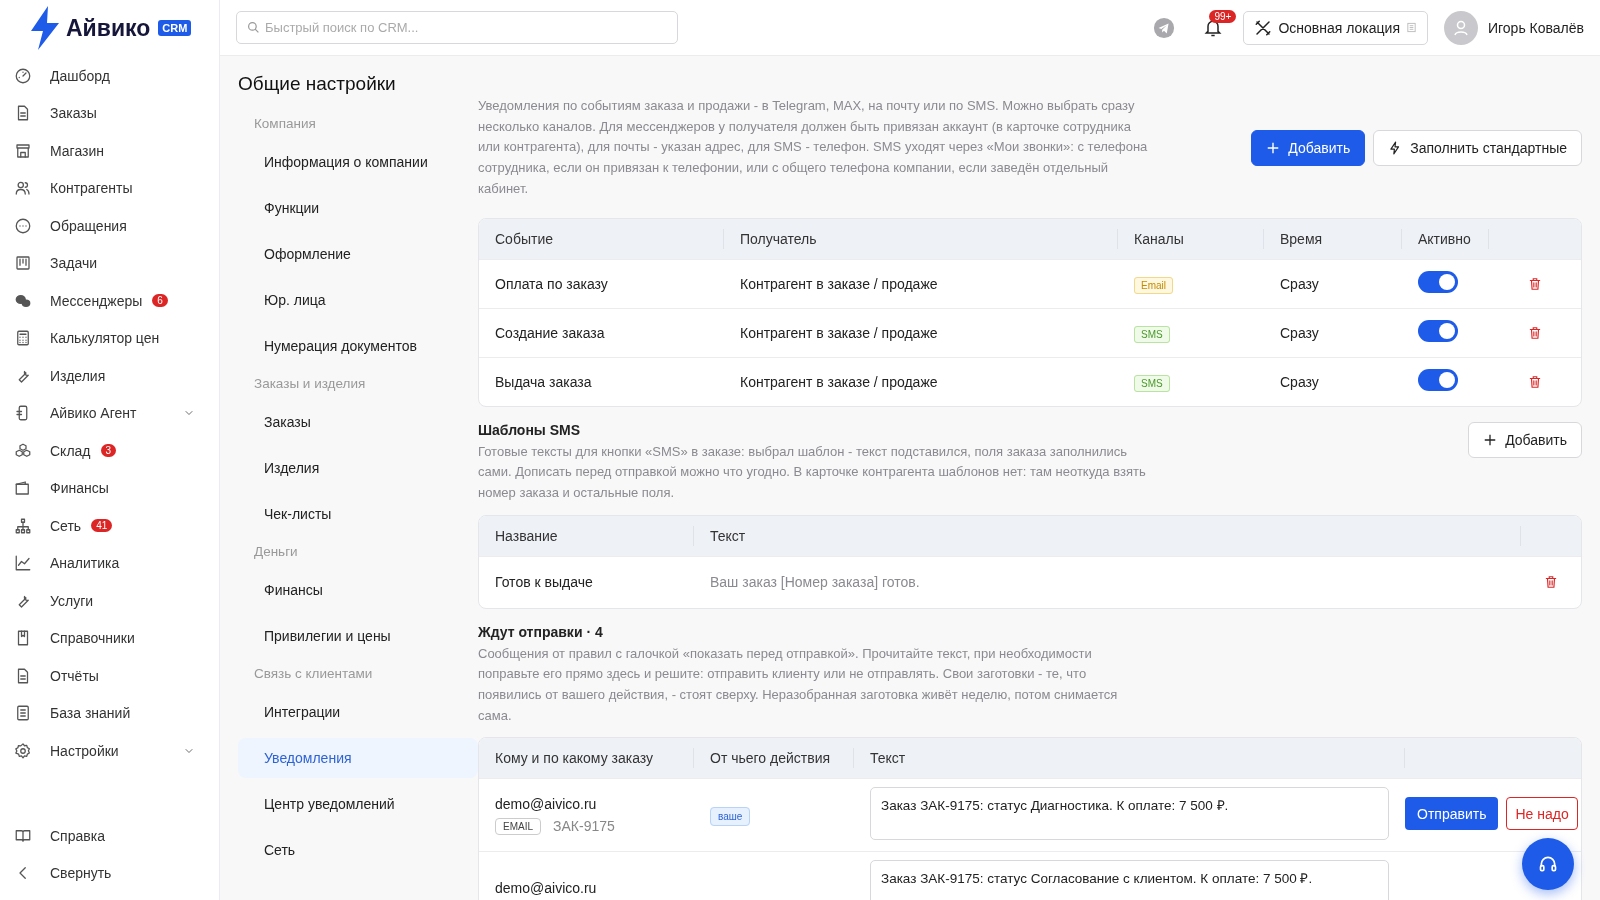 This screenshot has width=1600, height=900. What do you see at coordinates (550, 332) in the screenshot?
I see `table-cell-text: Создание заказа` at bounding box center [550, 332].